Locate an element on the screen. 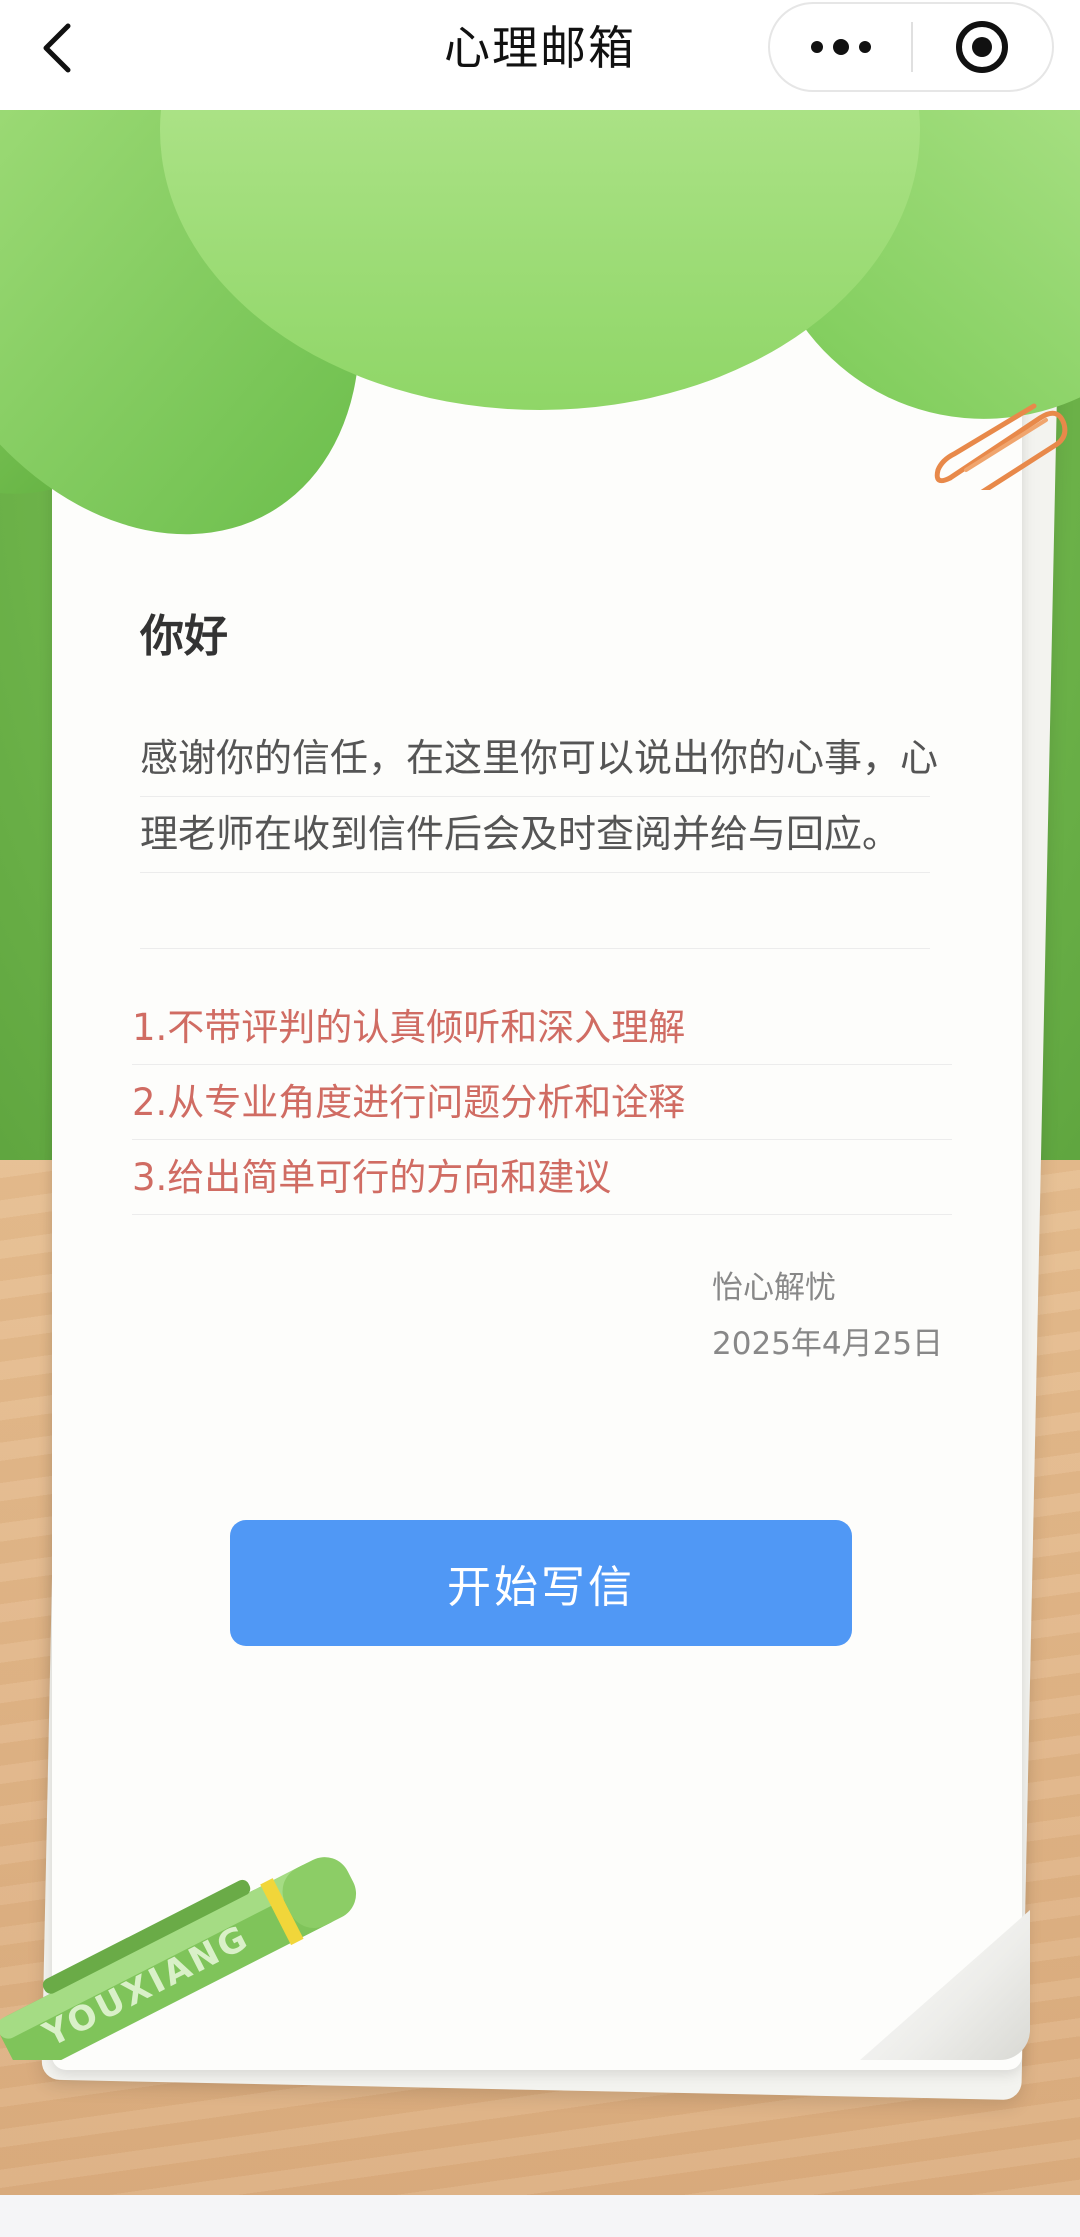 The image size is (1080, 2237). service-point: 3.给出简单可行的方向和建议 is located at coordinates (542, 1177).